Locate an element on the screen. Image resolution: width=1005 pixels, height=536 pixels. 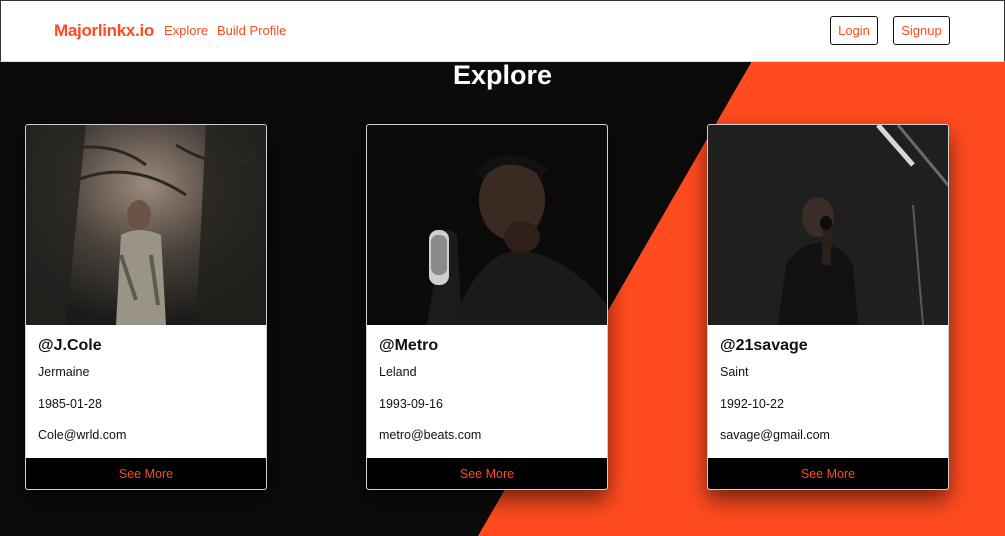
card-name: Saint is located at coordinates (734, 372).